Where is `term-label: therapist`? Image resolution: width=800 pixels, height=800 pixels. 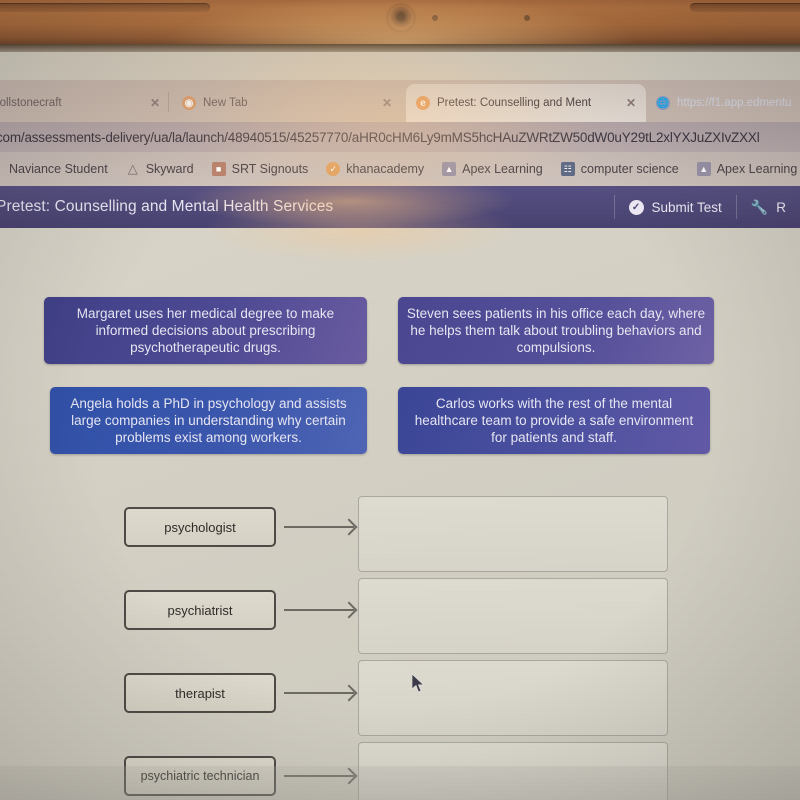
term-label: therapist is located at coordinates (200, 693).